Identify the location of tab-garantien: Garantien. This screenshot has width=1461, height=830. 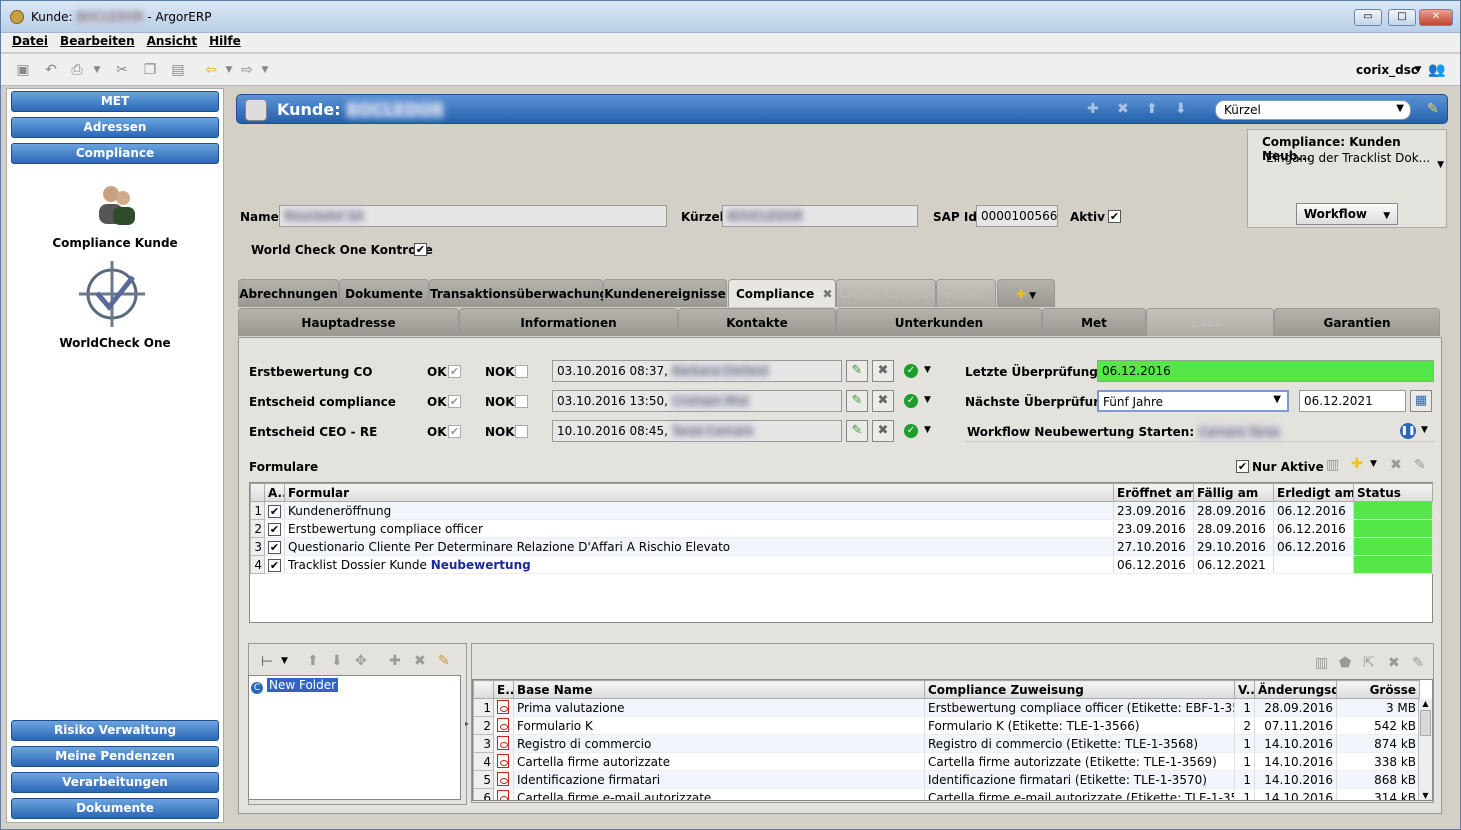
(1357, 322).